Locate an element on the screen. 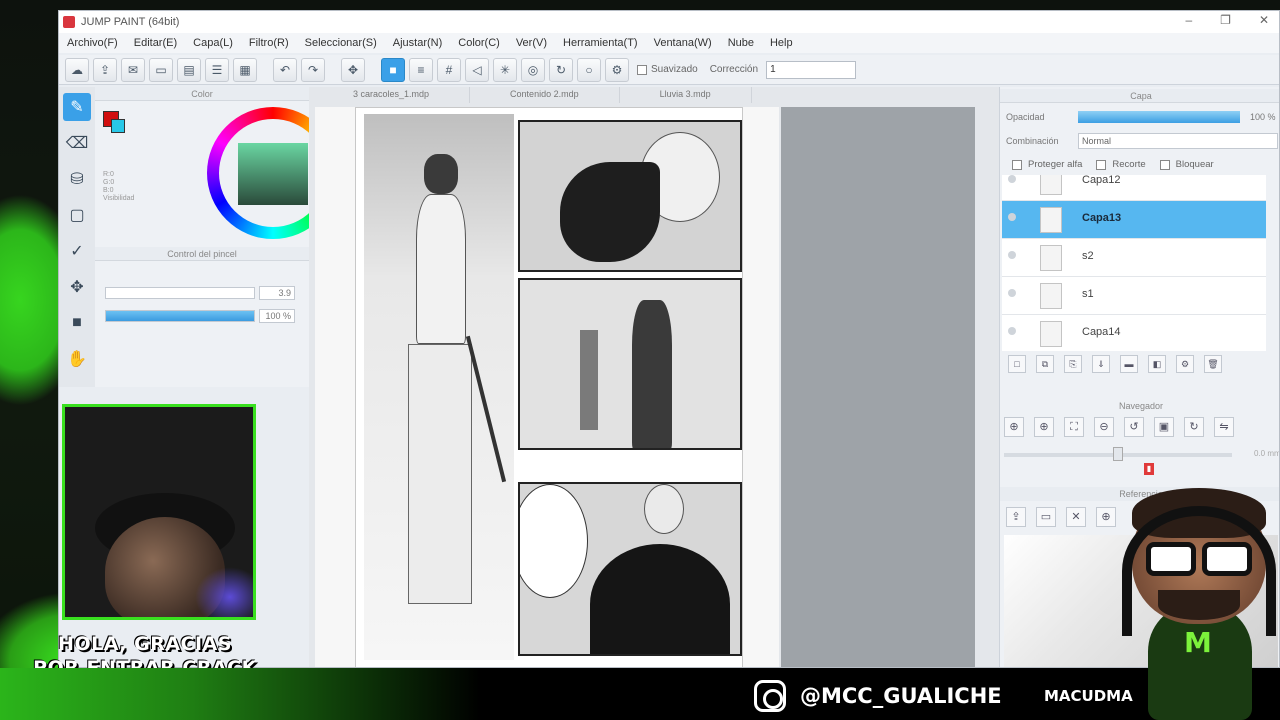  menu-filtro: Filtro(R) is located at coordinates (269, 43).